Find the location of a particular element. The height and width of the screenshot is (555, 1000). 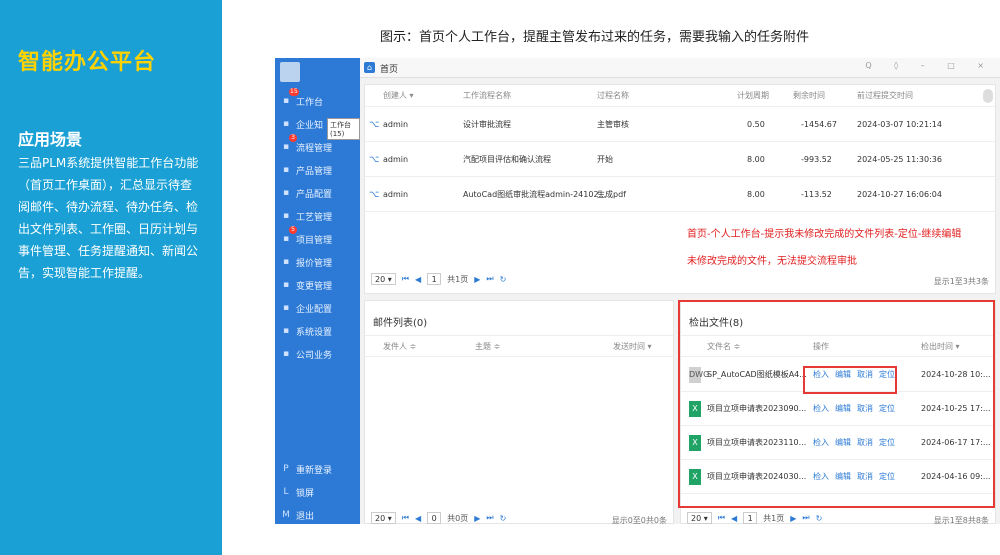

actions-highlight-box is located at coordinates (850, 380).